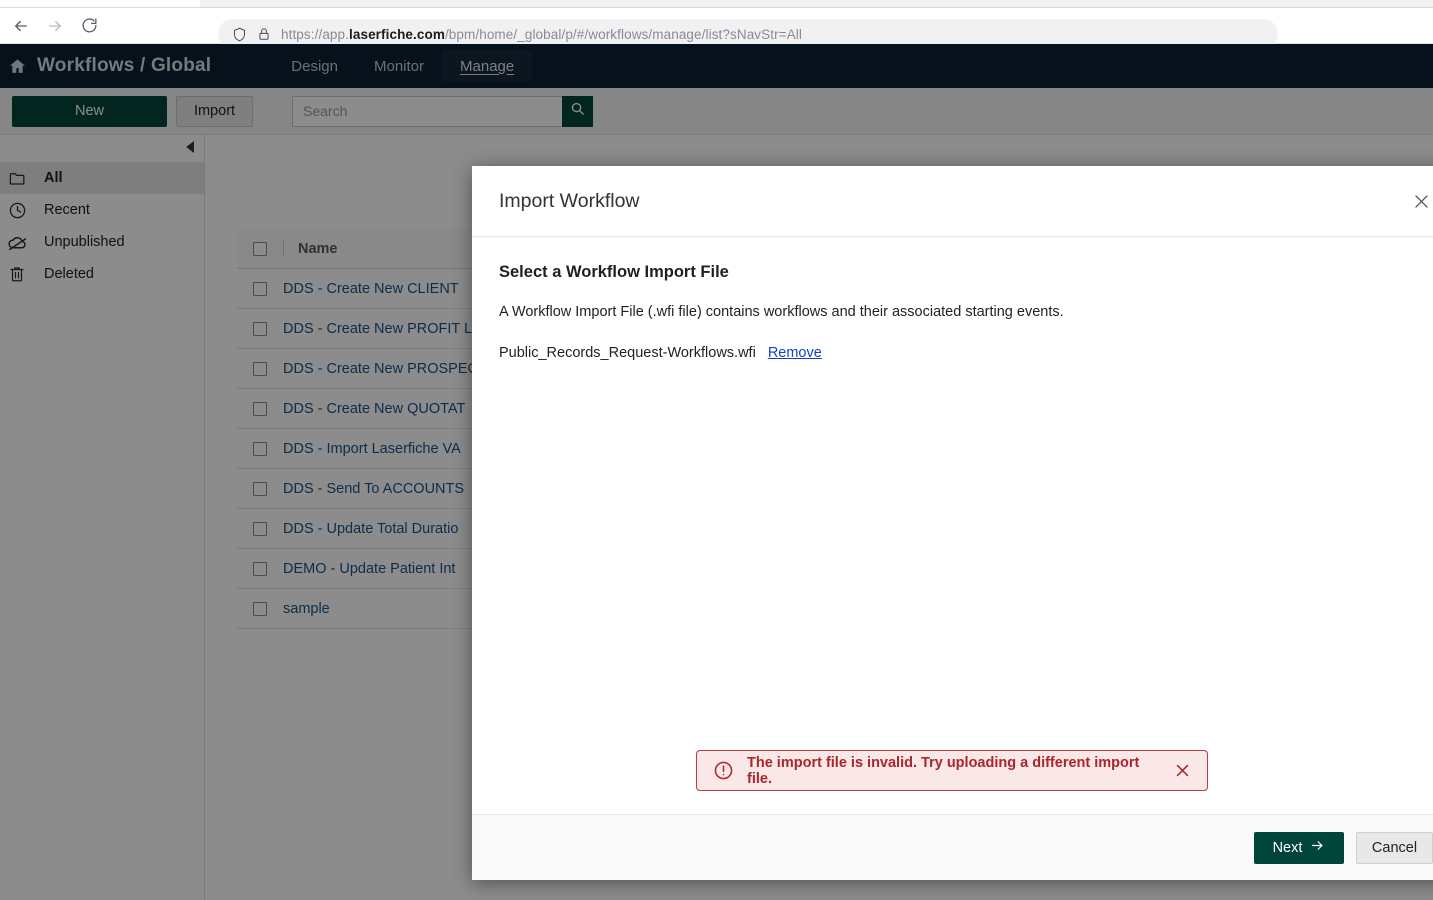 The image size is (1433, 900). What do you see at coordinates (952, 201) in the screenshot?
I see `dialog-header: Import Workflow` at bounding box center [952, 201].